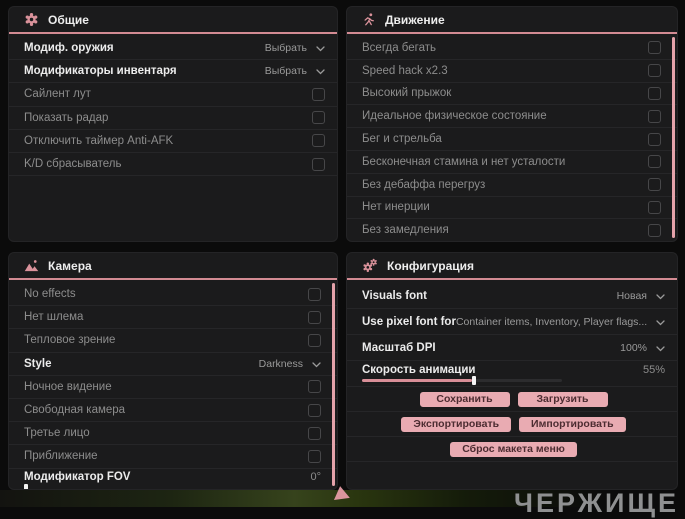 The height and width of the screenshot is (519, 685). Describe the element at coordinates (512, 266) in the screenshot. I see `panel-config-header: Конфигурация` at that location.